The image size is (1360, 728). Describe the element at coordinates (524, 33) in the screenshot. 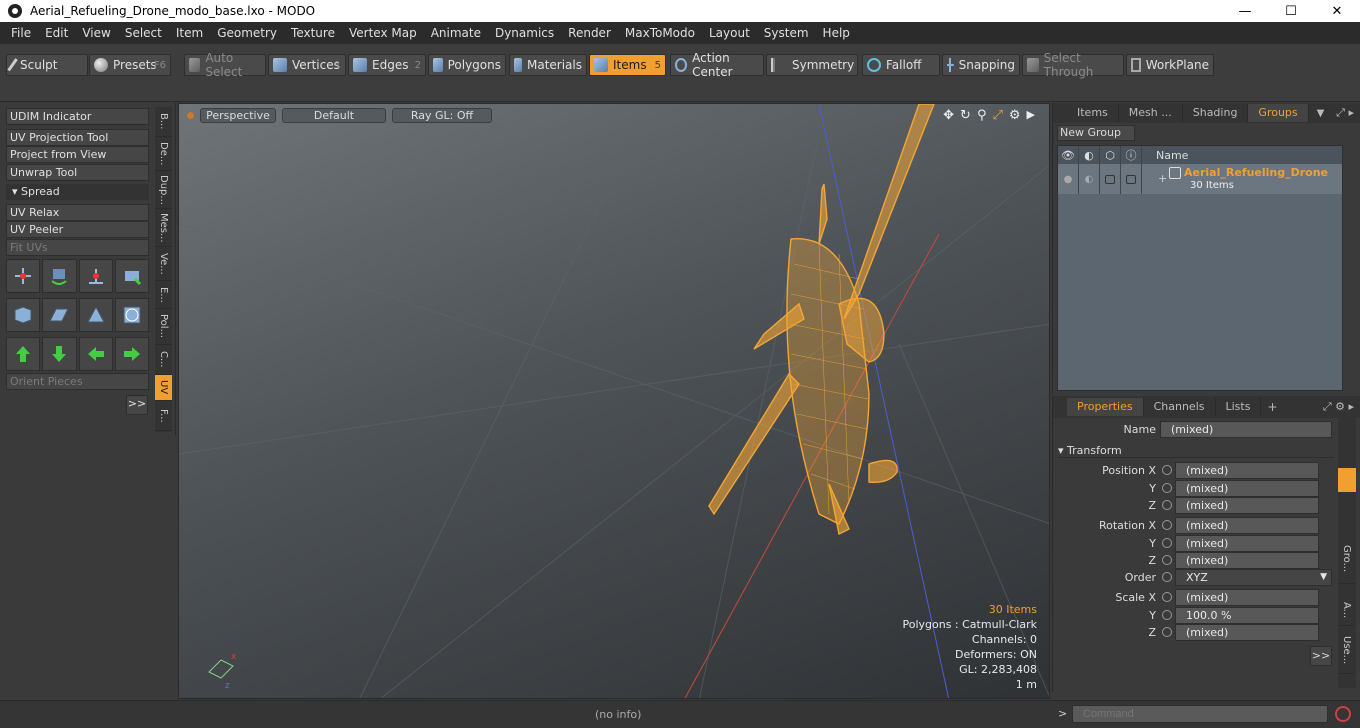

I see `menu-dynamics: Dynamics` at that location.